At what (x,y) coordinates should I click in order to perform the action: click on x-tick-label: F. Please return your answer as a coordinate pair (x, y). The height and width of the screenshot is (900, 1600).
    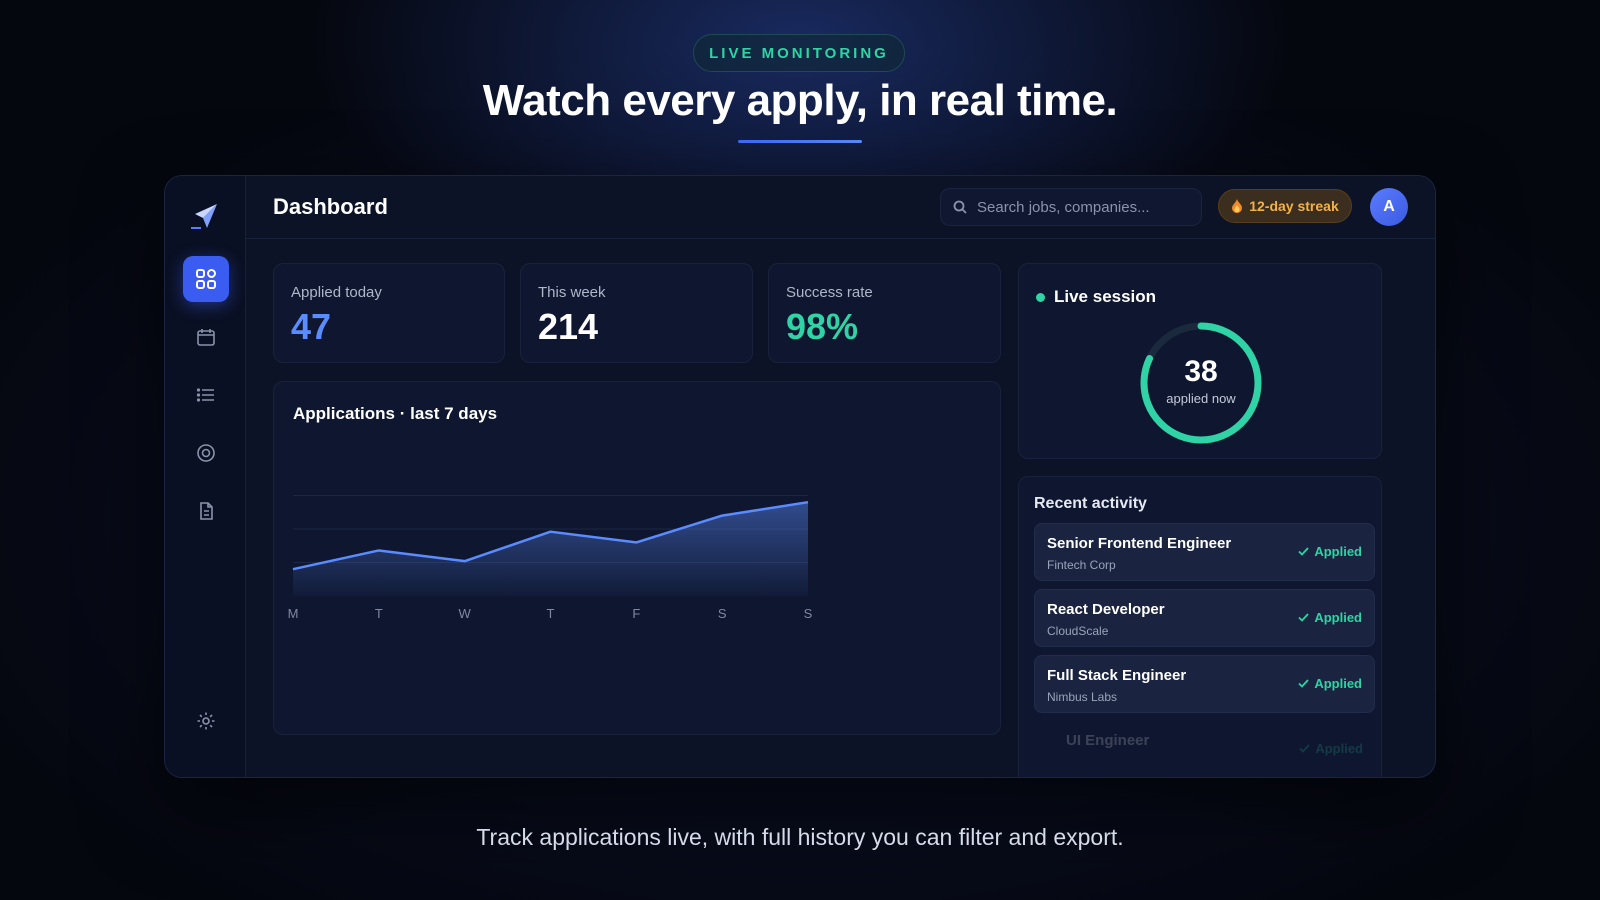
    Looking at the image, I should click on (636, 613).